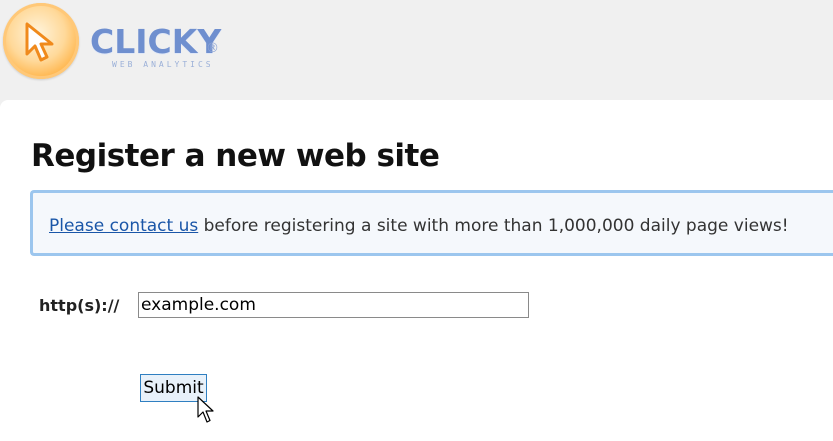  Describe the element at coordinates (212, 48) in the screenshot. I see `registered-mark: ®` at that location.